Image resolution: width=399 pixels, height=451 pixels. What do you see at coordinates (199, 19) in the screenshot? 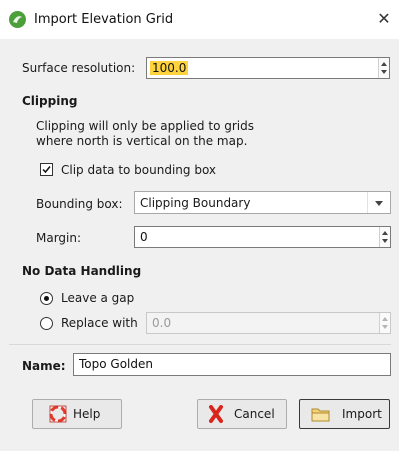
I see `title-bar: Import Elevation Grid ✕` at bounding box center [199, 19].